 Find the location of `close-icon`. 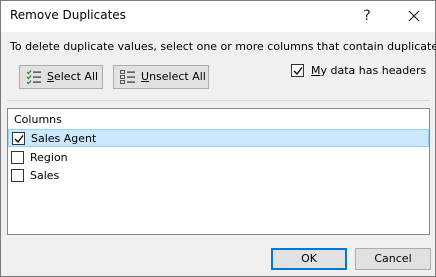

close-icon is located at coordinates (414, 16).